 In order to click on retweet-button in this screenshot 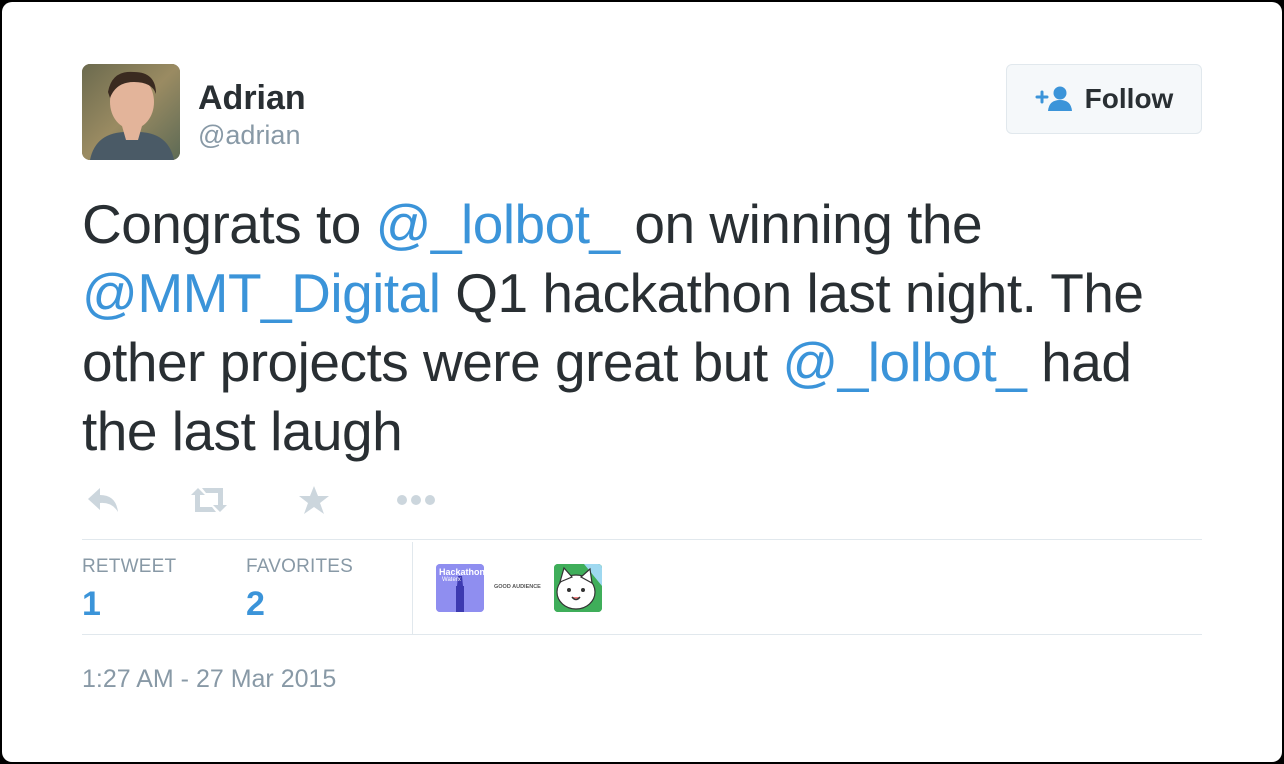, I will do `click(209, 500)`.